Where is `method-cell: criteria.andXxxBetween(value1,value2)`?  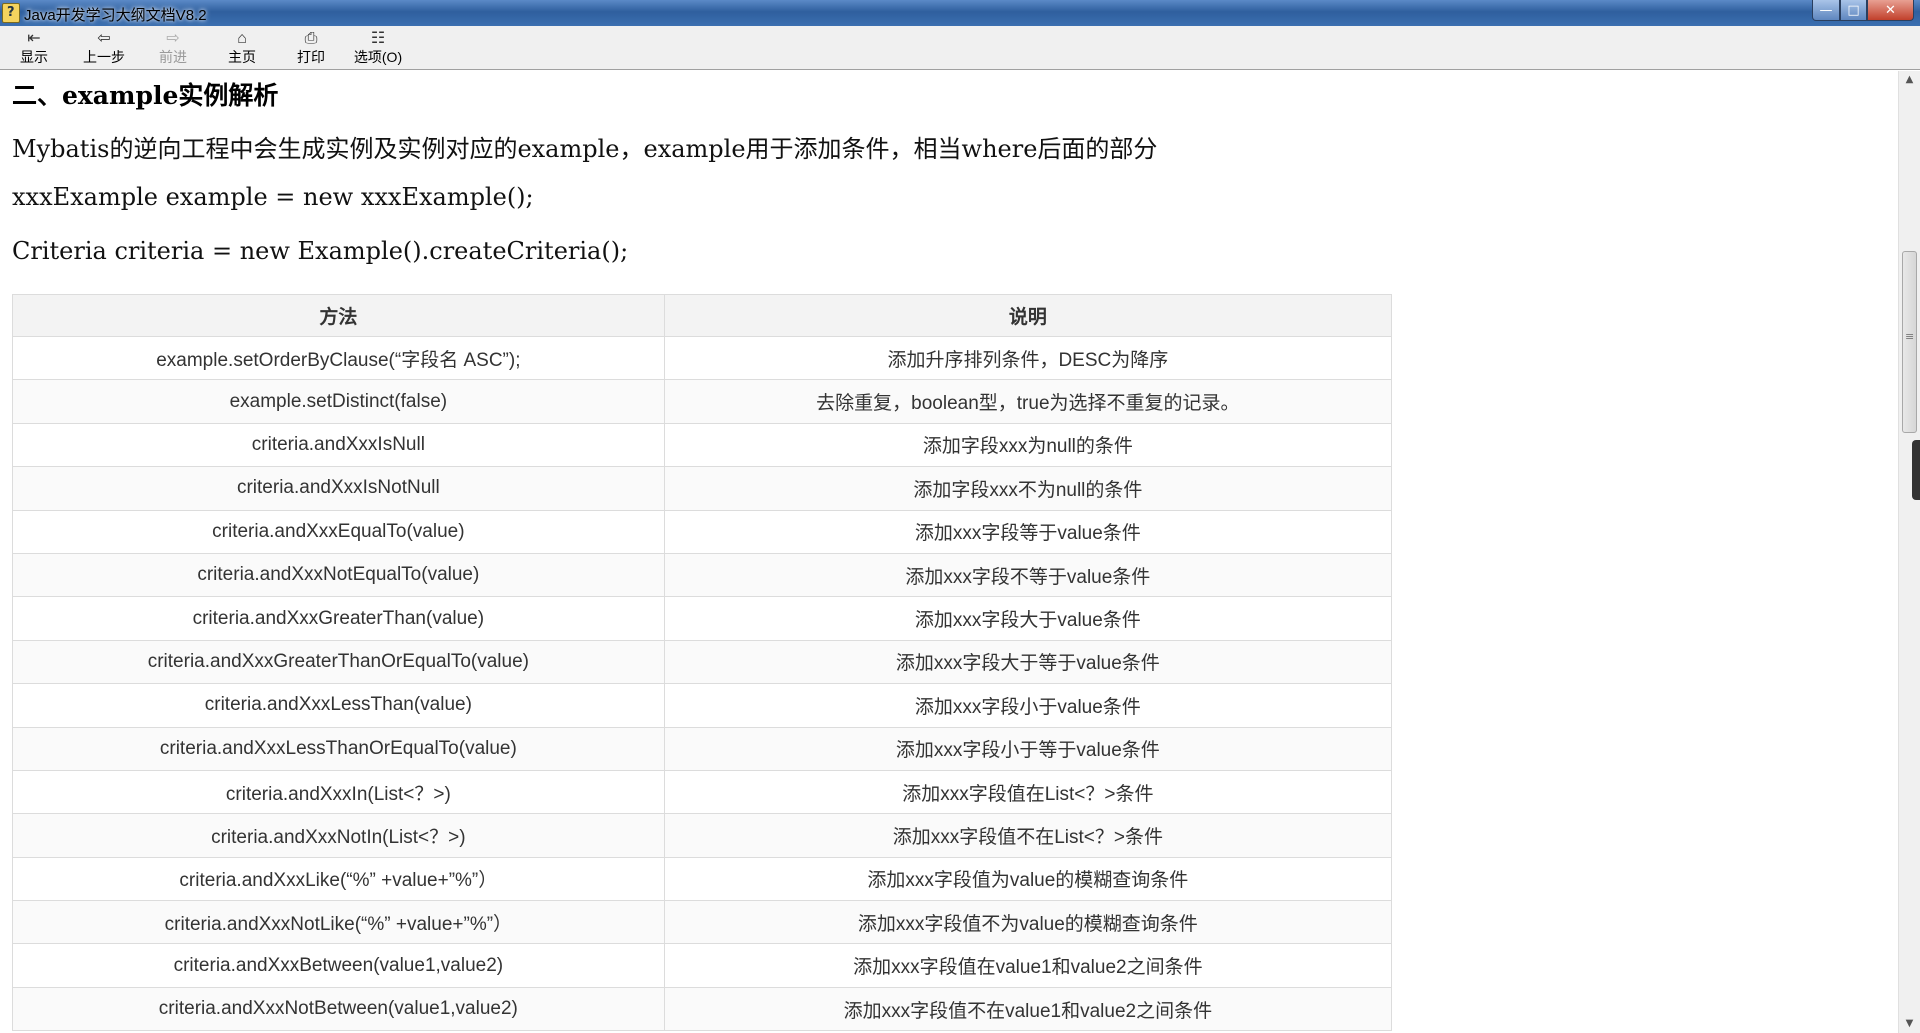 method-cell: criteria.andXxxBetween(value1,value2) is located at coordinates (338, 965).